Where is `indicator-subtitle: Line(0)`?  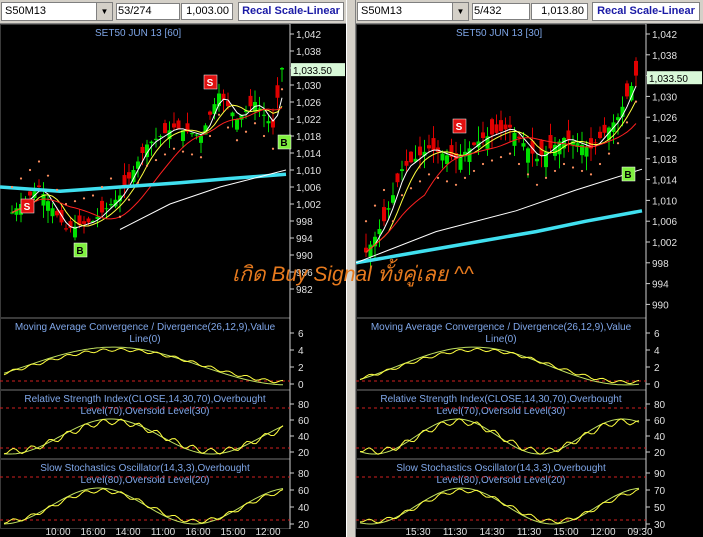
indicator-subtitle: Line(0) is located at coordinates (500, 339).